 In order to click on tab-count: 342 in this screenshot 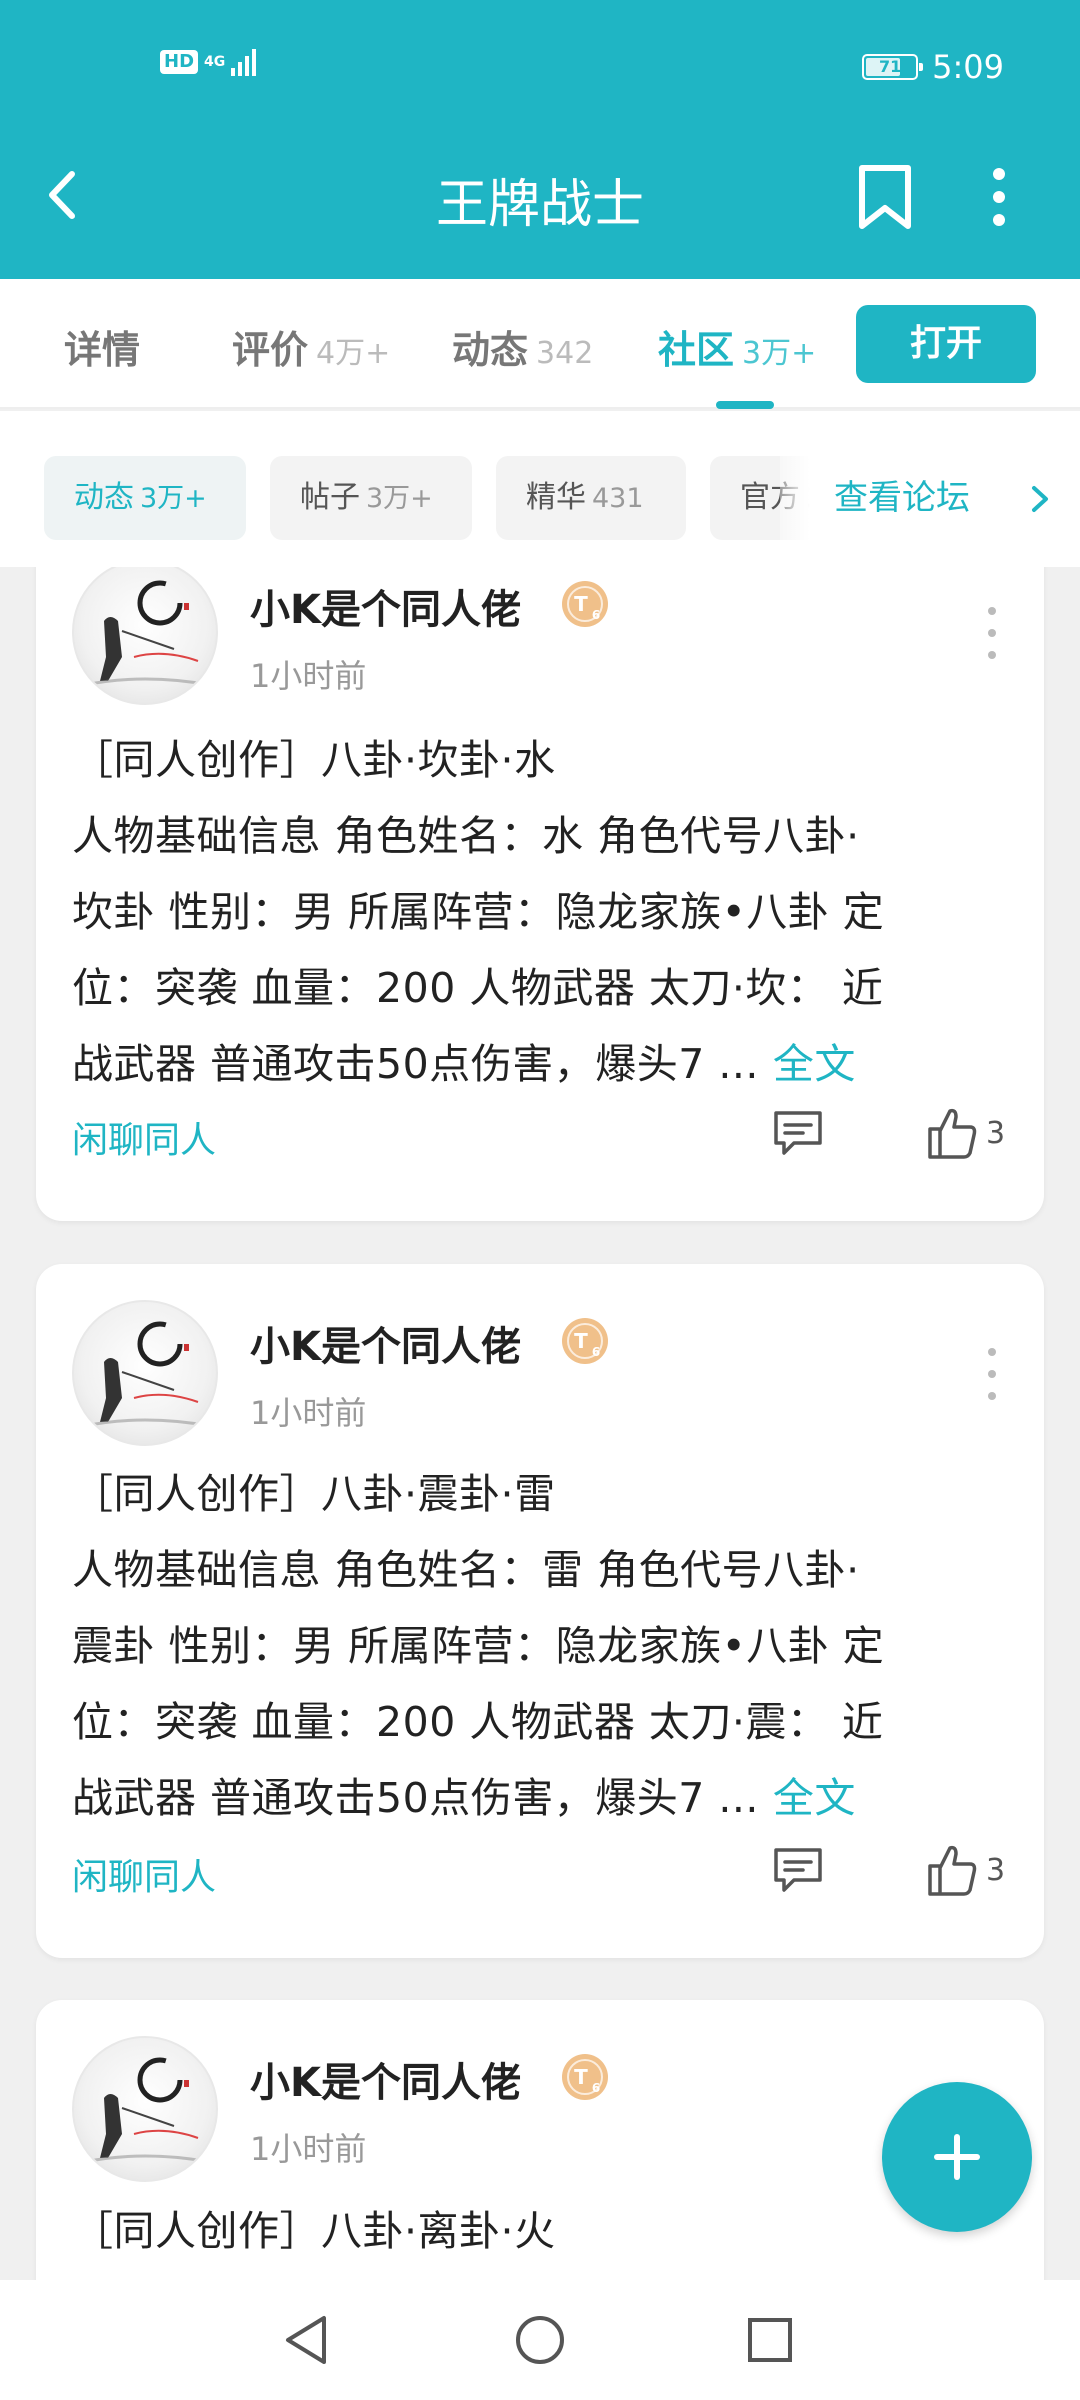, I will do `click(565, 353)`.